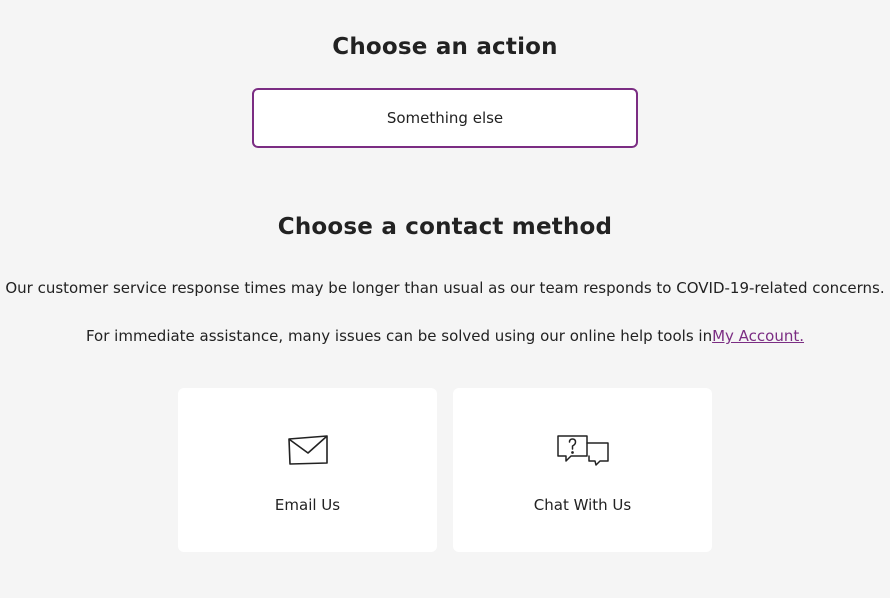  I want to click on action-option-something-else: Something else, so click(445, 118).